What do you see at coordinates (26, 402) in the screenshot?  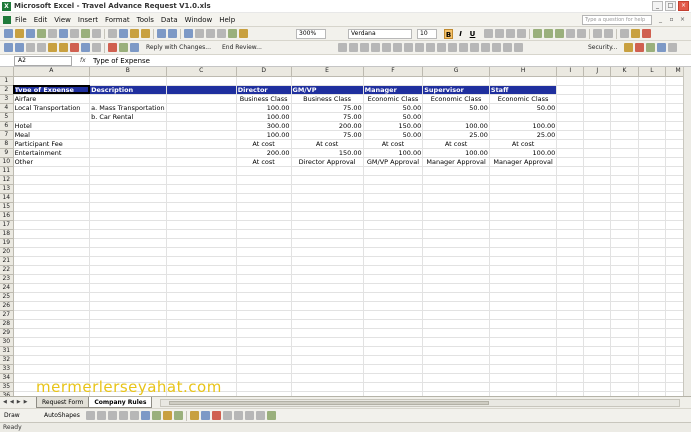 I see `last-sheet-icon: ▶` at bounding box center [26, 402].